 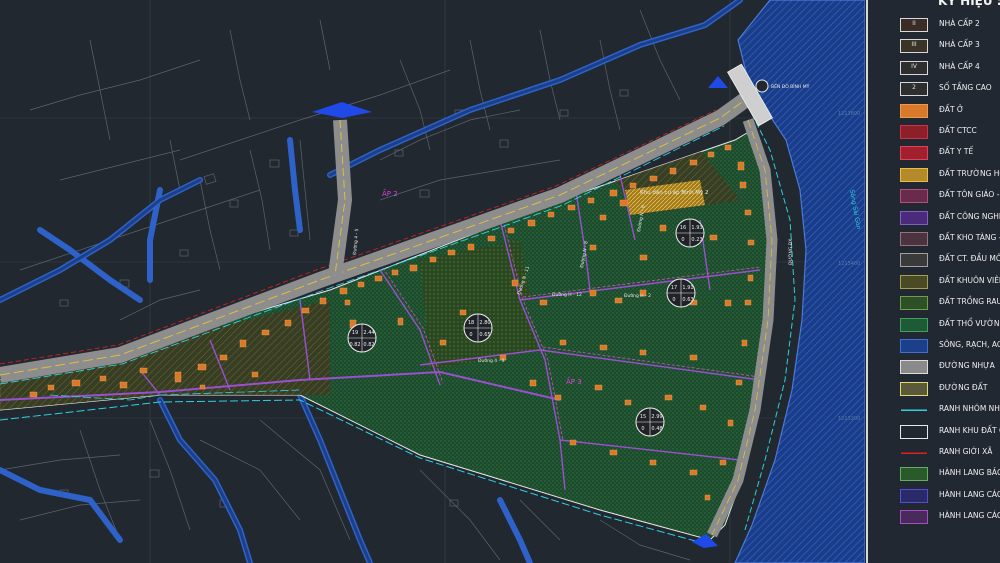 I want to click on legend-item: ĐƯỜNG NHỰA, so click(x=934, y=369).